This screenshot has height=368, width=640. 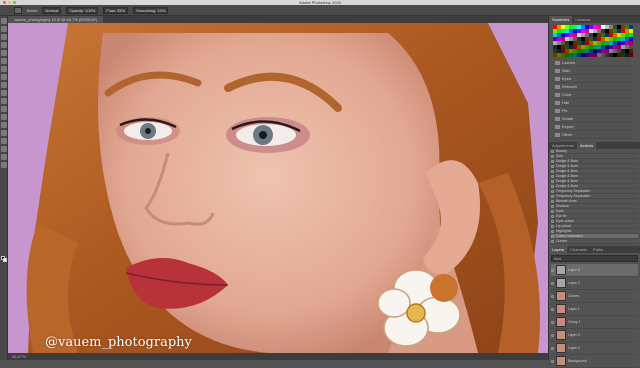 What do you see at coordinates (558, 249) in the screenshot?
I see `tab-layers: Layers` at bounding box center [558, 249].